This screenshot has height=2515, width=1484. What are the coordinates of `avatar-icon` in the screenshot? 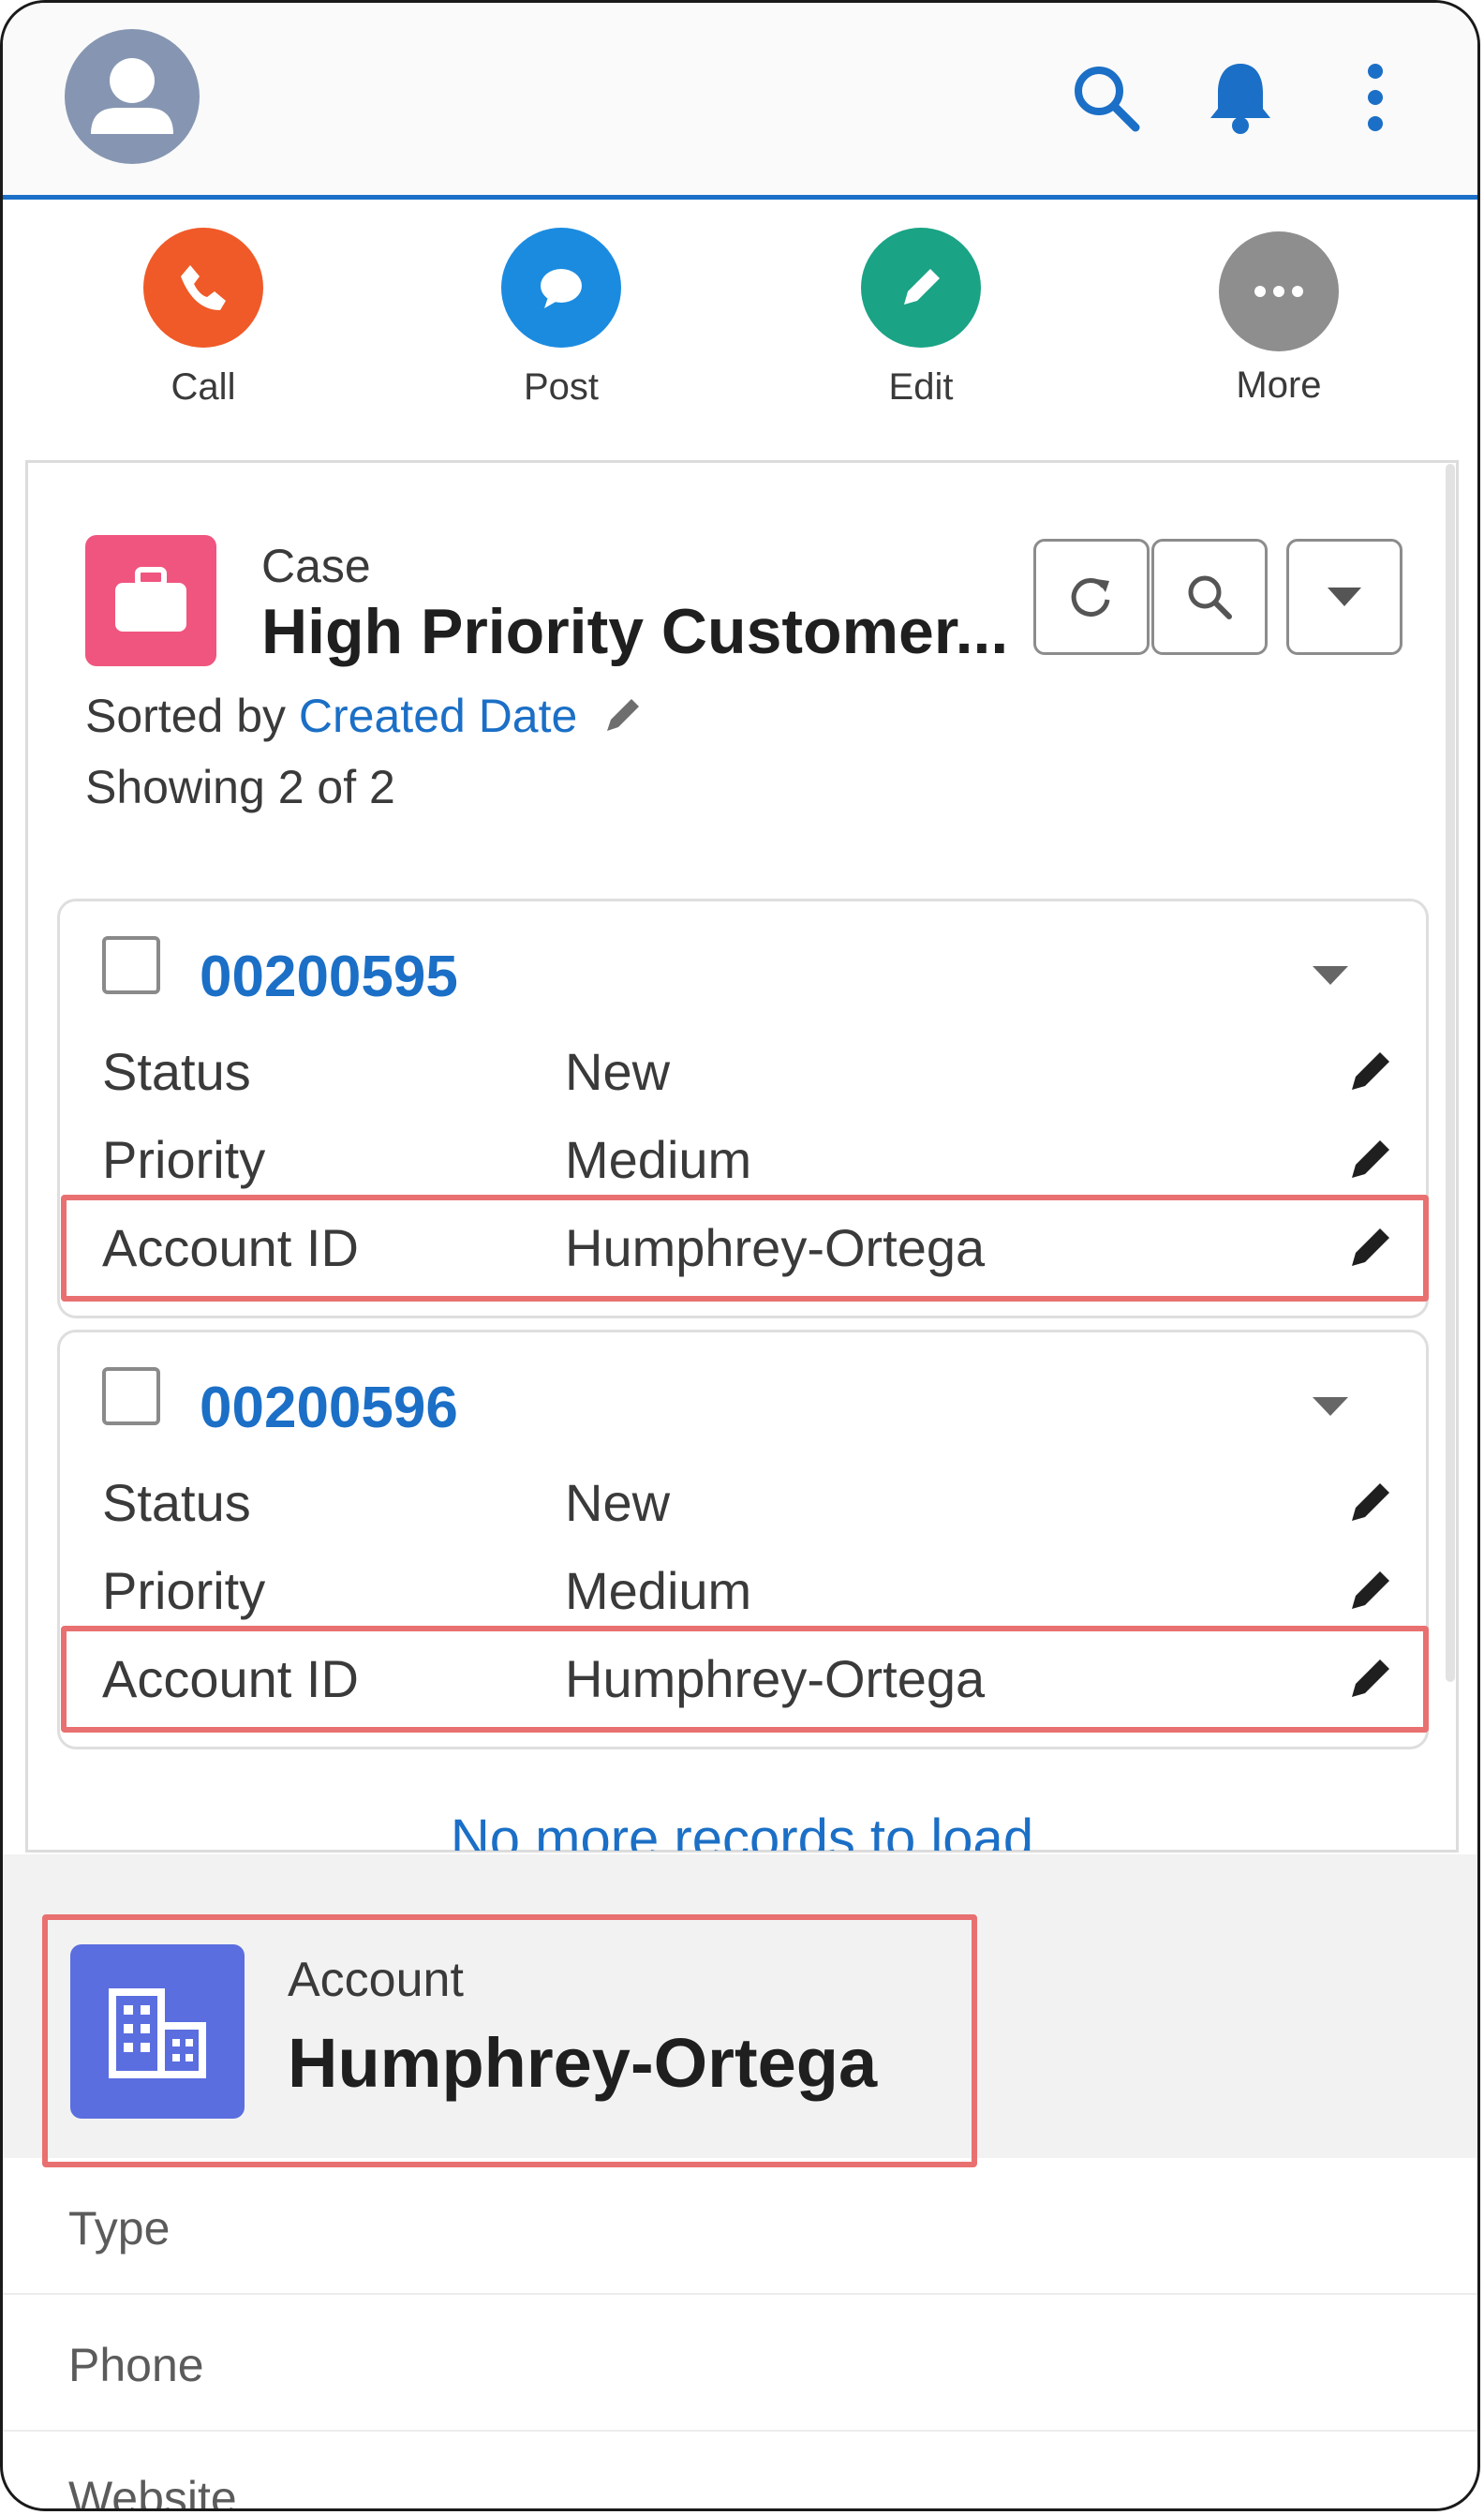 It's located at (132, 96).